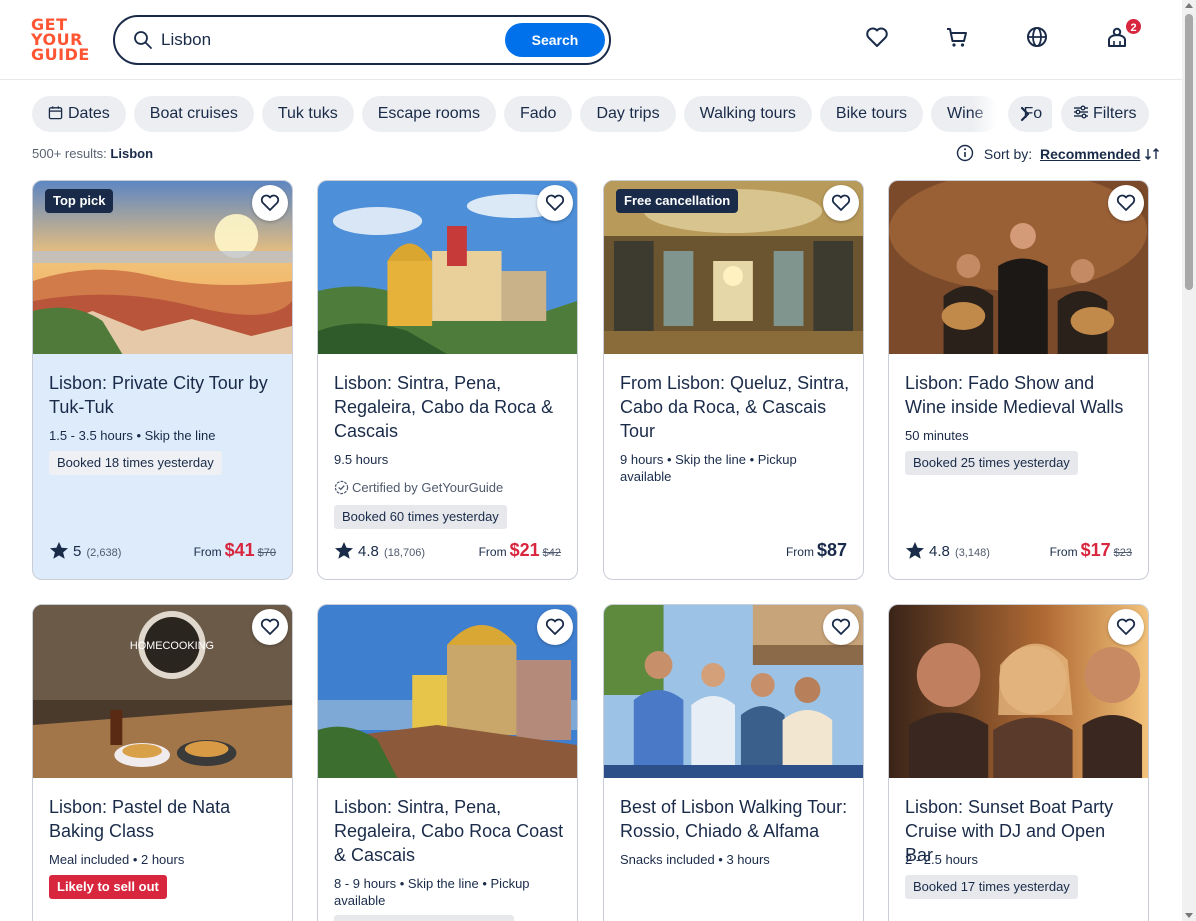 The image size is (1196, 921). I want to click on review-count: (3,148), so click(972, 553).